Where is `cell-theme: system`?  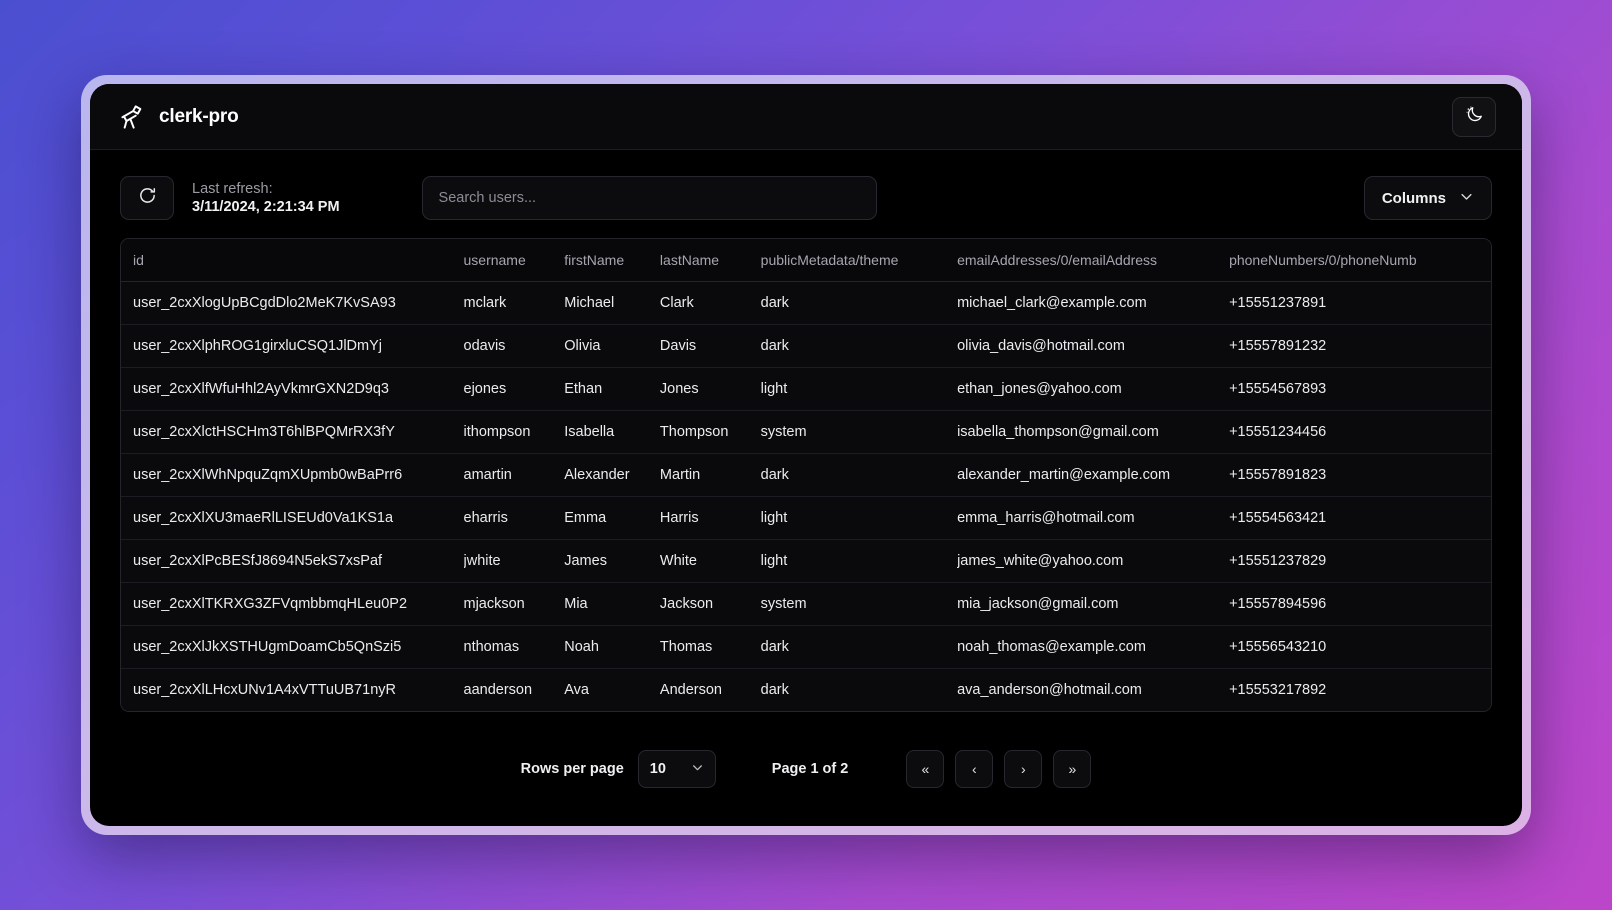 cell-theme: system is located at coordinates (859, 432).